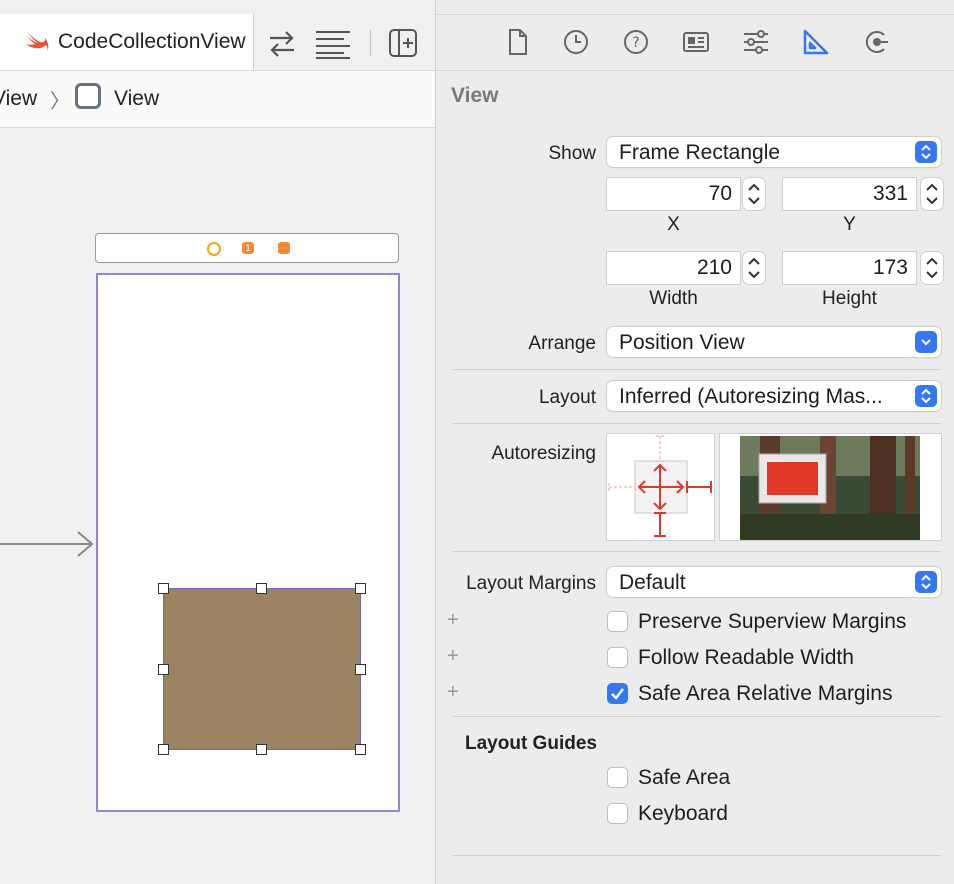 The height and width of the screenshot is (884, 954). Describe the element at coordinates (214, 249) in the screenshot. I see `view-controller-icon` at that location.